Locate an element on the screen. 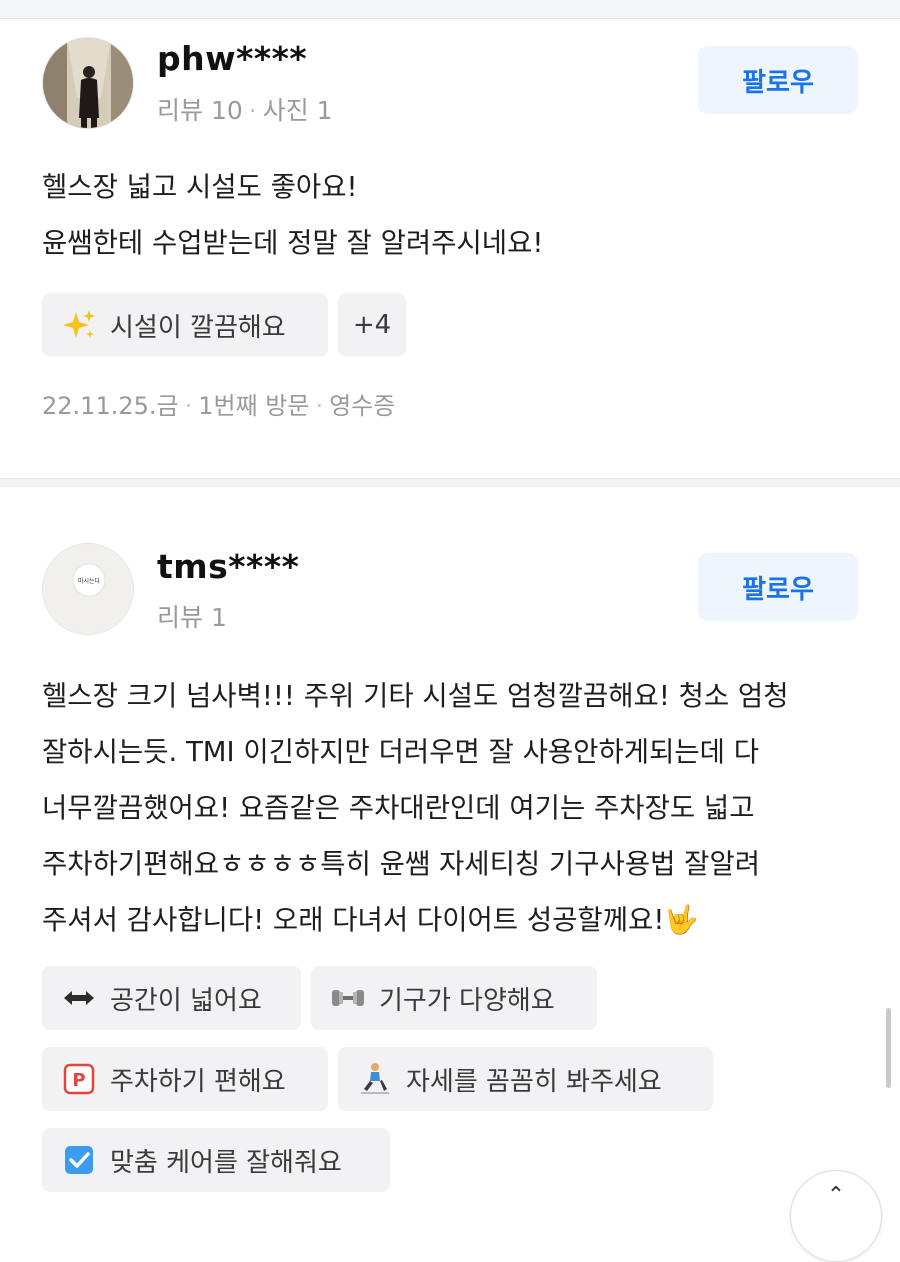  review-text-line: 너무깔끔했어요! 요즘같은 주차대란인데 여기는 주차장도 넓고 is located at coordinates (398, 808).